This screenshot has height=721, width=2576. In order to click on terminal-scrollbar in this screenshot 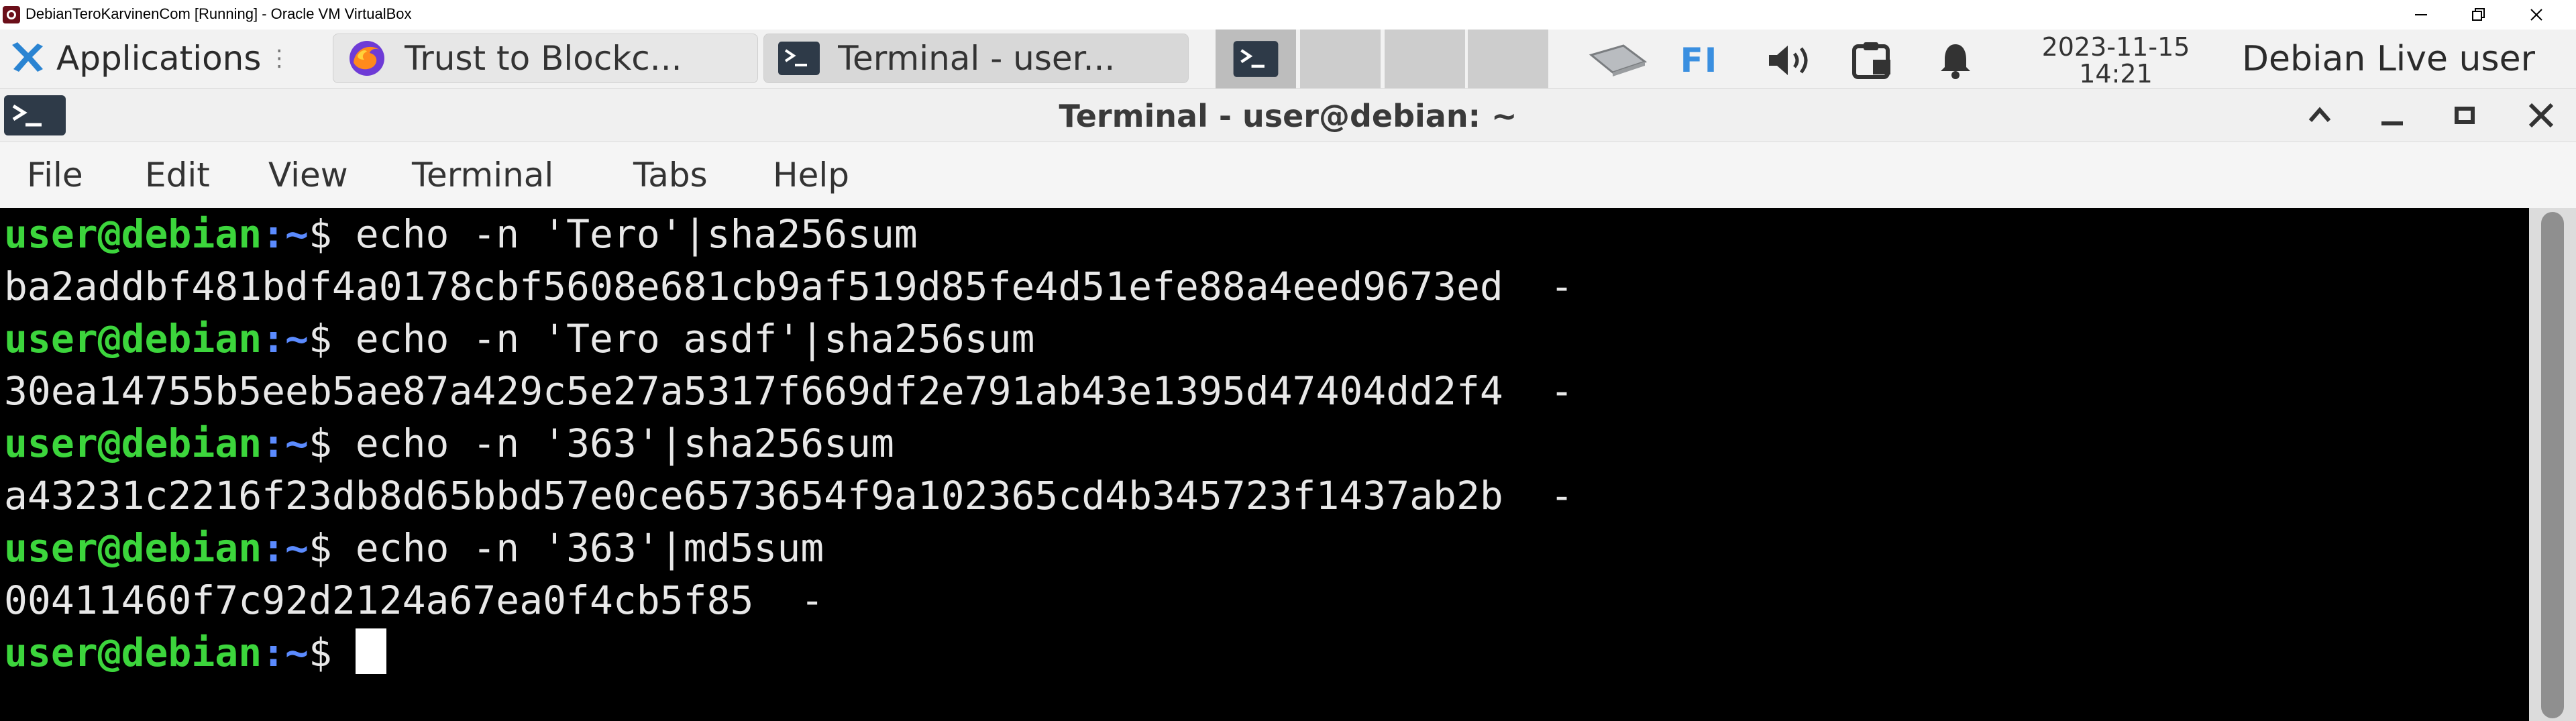, I will do `click(2552, 464)`.